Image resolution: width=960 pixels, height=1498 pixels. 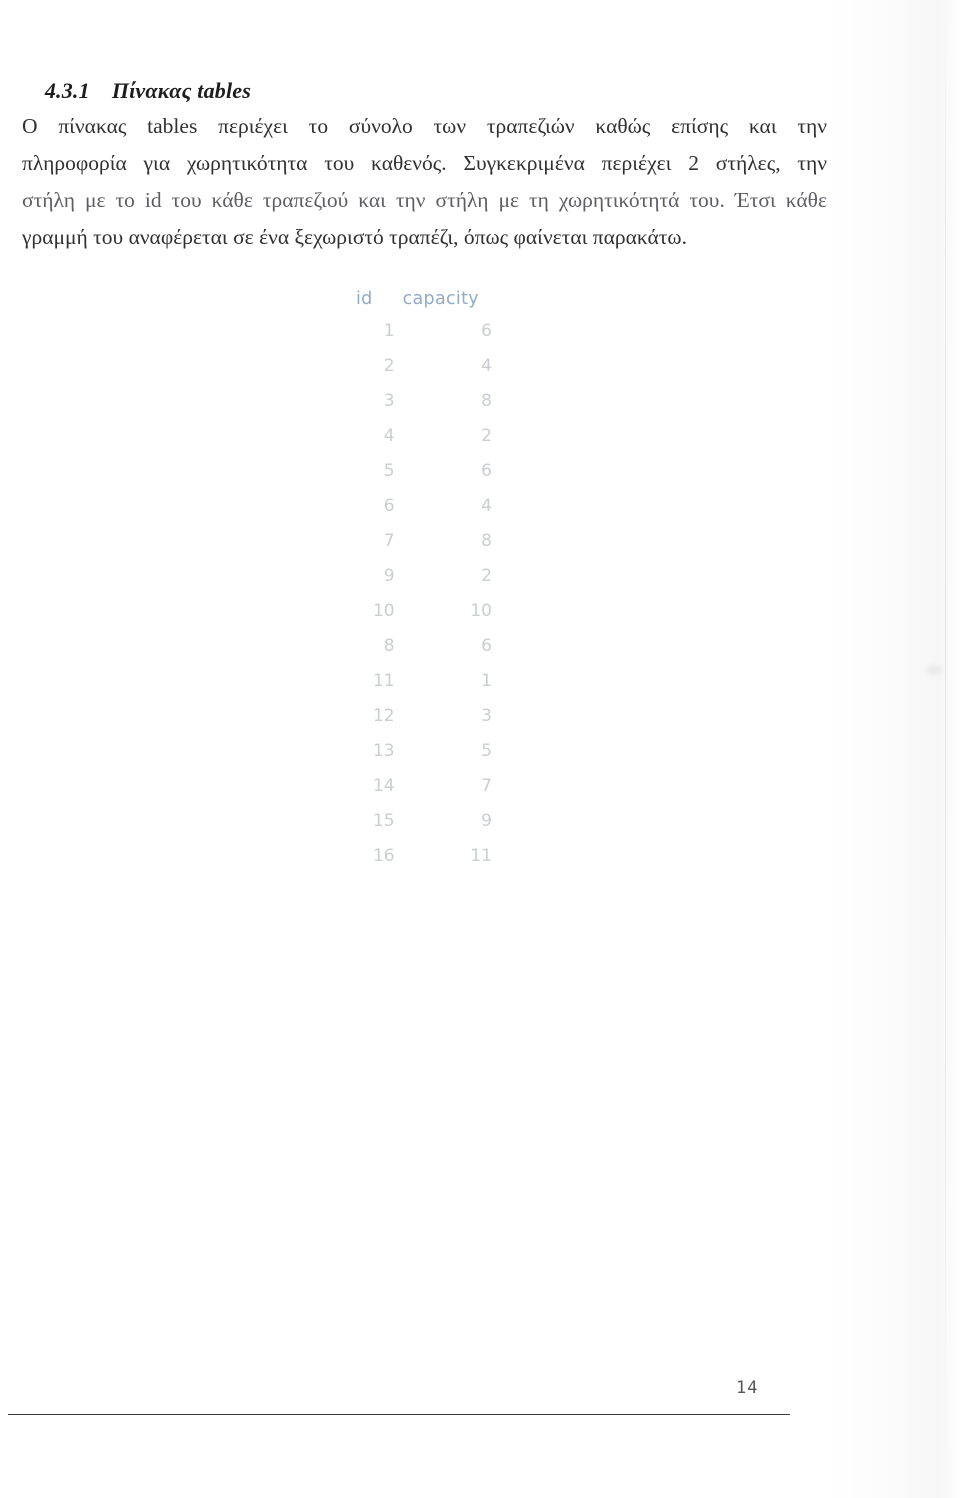 What do you see at coordinates (422, 611) in the screenshot?
I see `table-row: 10 10` at bounding box center [422, 611].